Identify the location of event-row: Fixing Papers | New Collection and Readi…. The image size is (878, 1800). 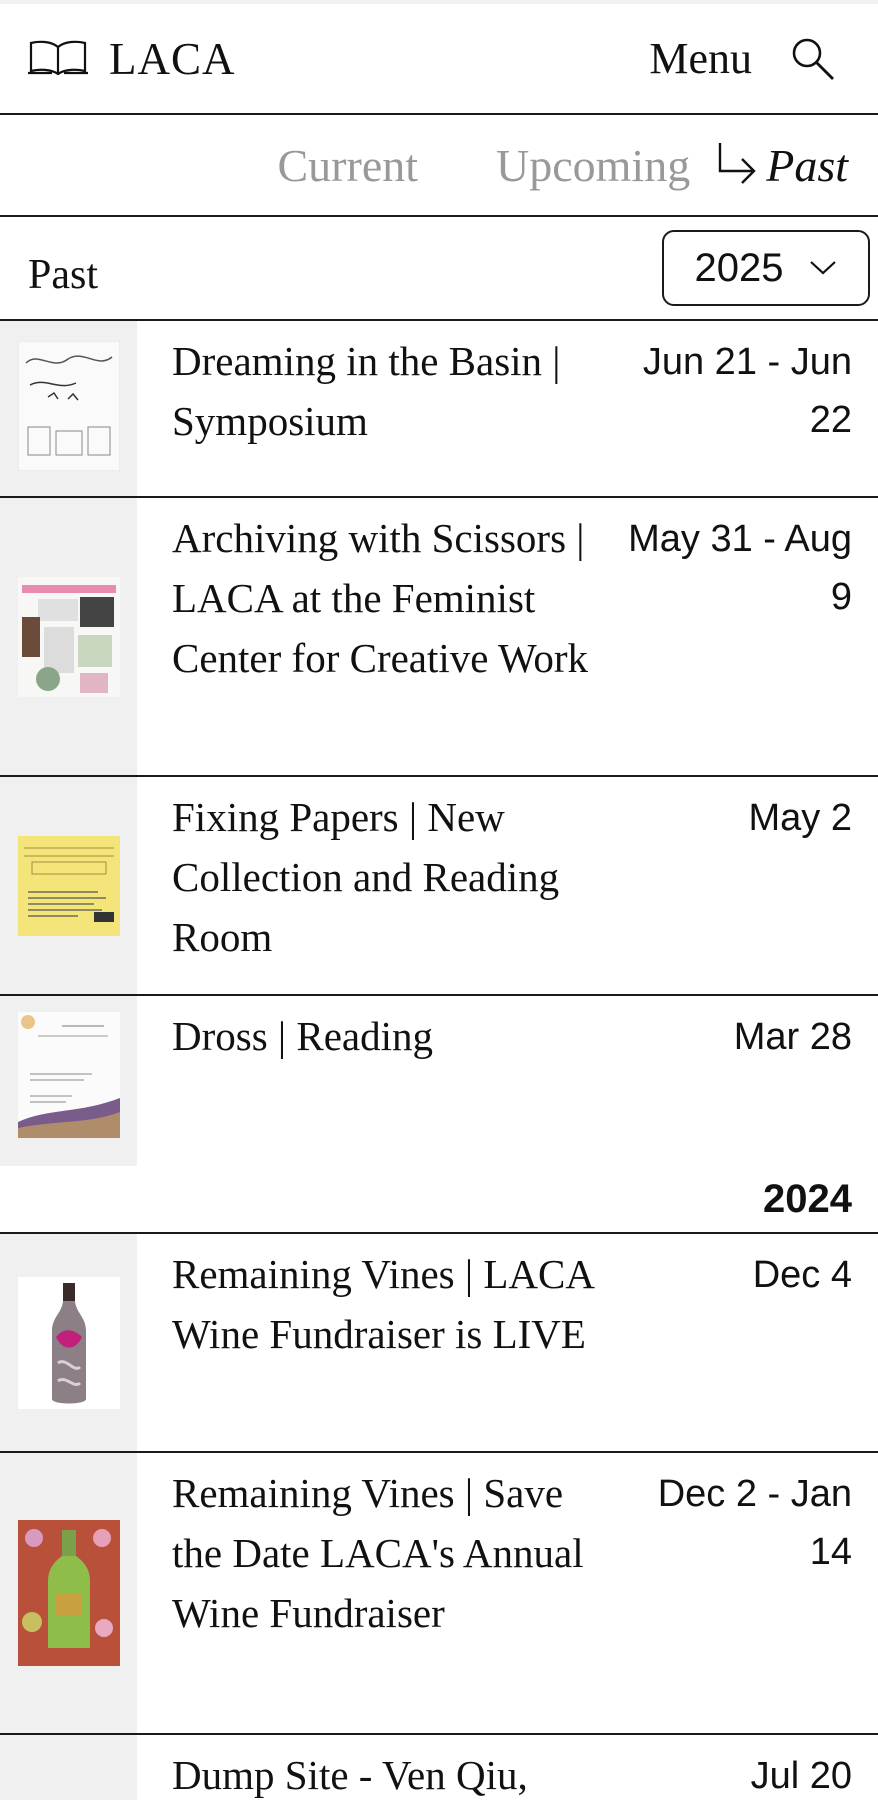
(439, 886).